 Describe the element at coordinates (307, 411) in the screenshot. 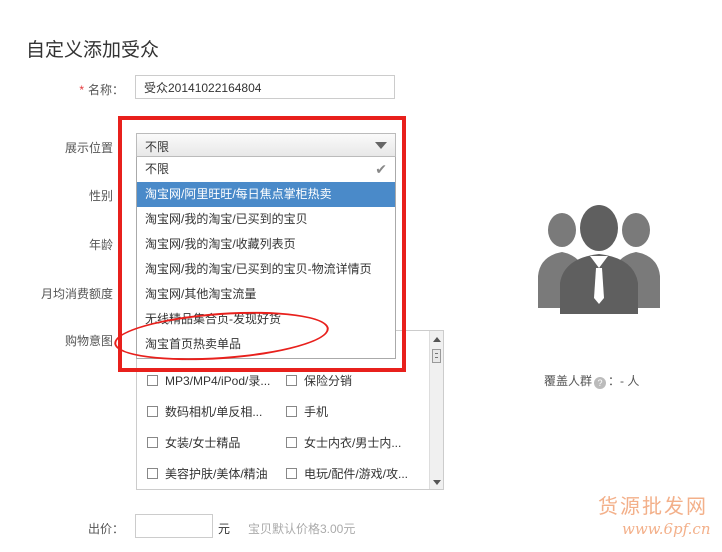

I see `category-checkbox: 手机` at that location.